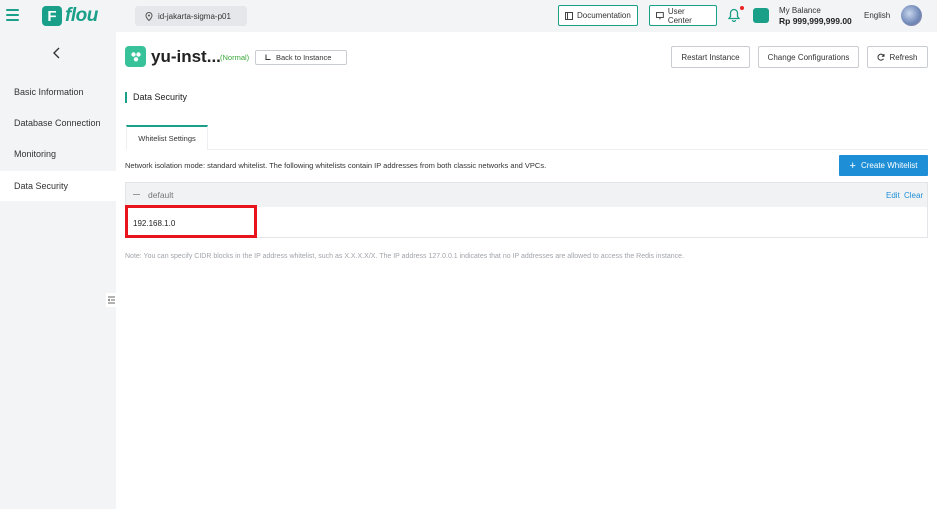  What do you see at coordinates (679, 15) in the screenshot?
I see `user-center-label: User Center` at bounding box center [679, 15].